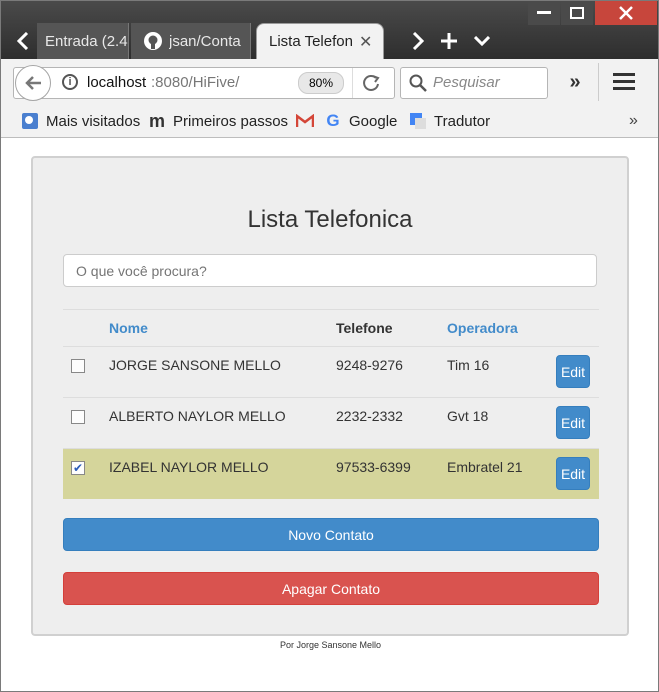  Describe the element at coordinates (153, 41) in the screenshot. I see `github-icon` at that location.